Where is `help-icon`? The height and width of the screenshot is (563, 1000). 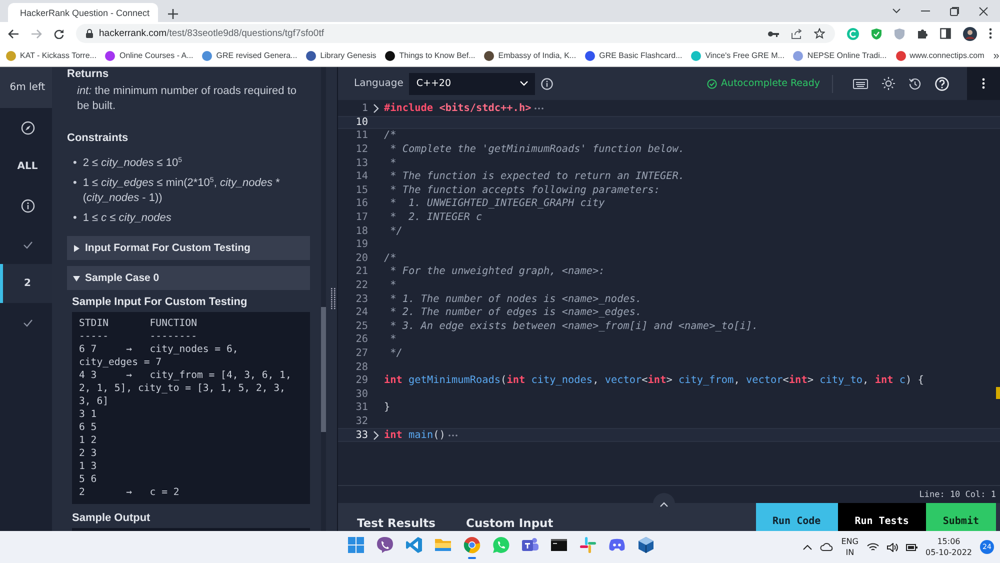 help-icon is located at coordinates (942, 83).